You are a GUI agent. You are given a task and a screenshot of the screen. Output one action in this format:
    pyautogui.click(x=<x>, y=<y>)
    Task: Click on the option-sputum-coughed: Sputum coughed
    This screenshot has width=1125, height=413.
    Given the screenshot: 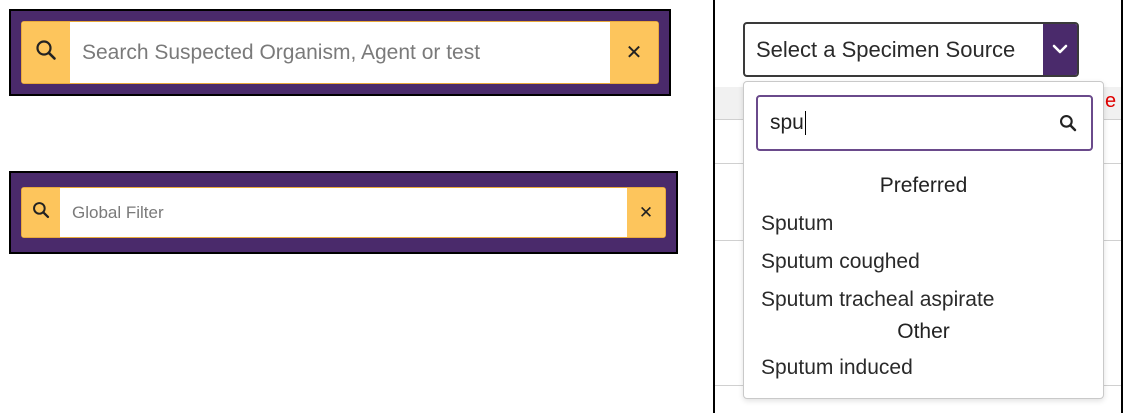 What is the action you would take?
    pyautogui.click(x=840, y=262)
    